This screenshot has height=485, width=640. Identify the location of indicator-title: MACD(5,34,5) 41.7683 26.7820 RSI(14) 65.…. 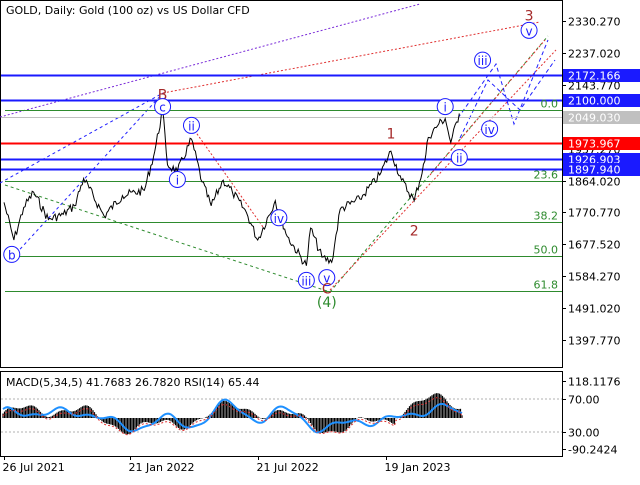
(132, 382).